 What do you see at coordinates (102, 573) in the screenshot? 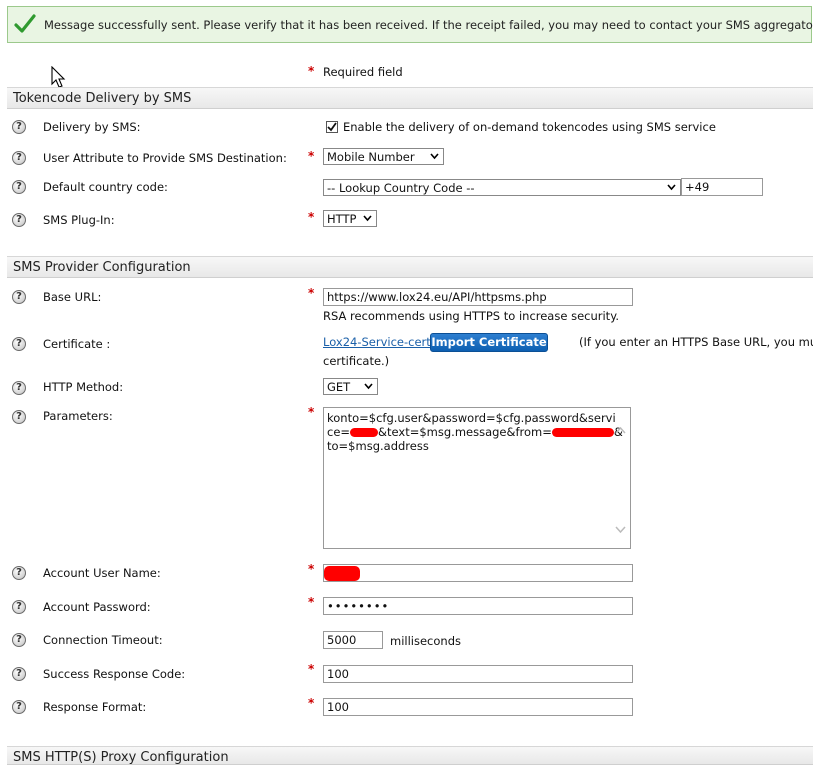
I see `account-user-label: Account User Name:` at bounding box center [102, 573].